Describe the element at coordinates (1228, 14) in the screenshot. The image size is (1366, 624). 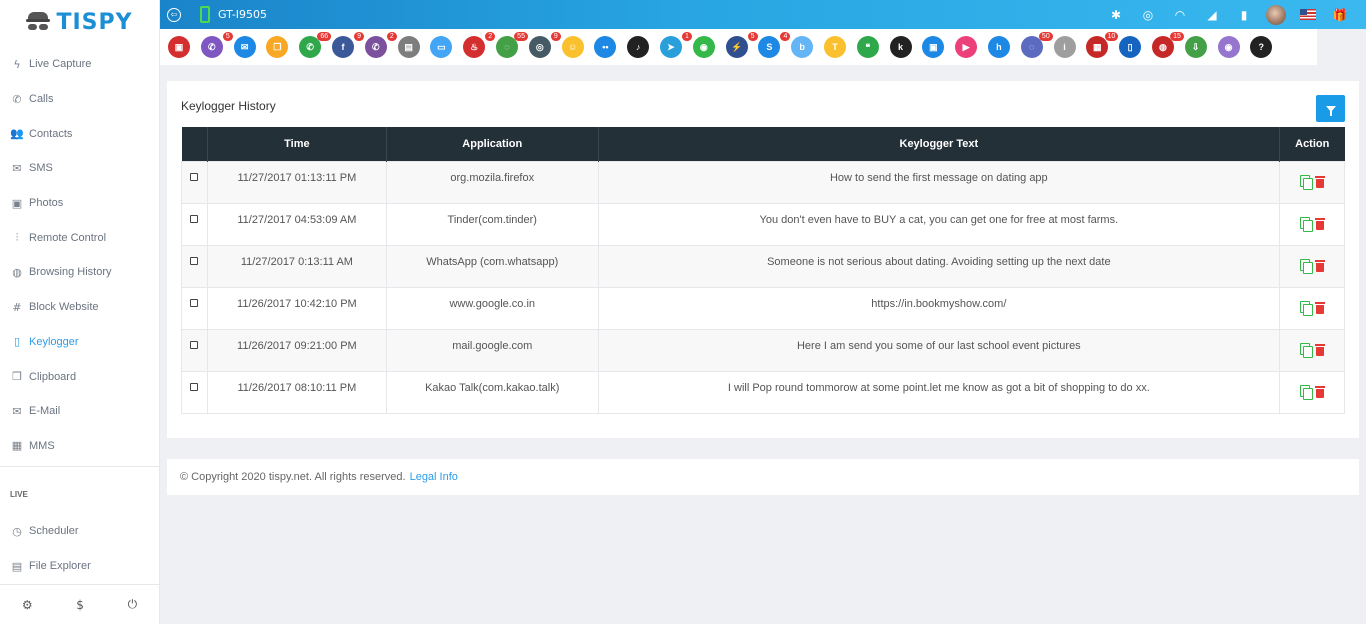
I see `top-status-icons: ✱ ◎ ◠ ◢ ▮ 🎁` at that location.